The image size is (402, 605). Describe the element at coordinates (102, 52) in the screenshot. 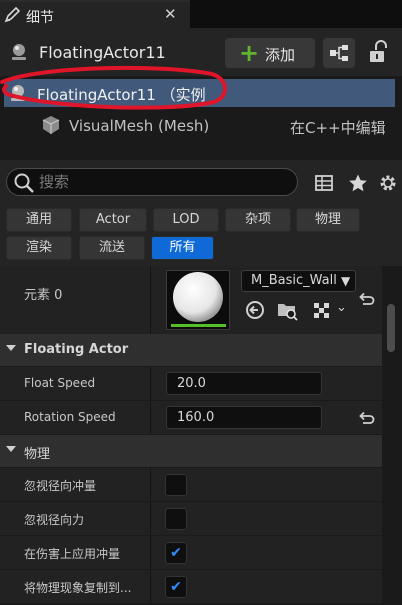

I see `actor-name: FloatingActor11` at that location.